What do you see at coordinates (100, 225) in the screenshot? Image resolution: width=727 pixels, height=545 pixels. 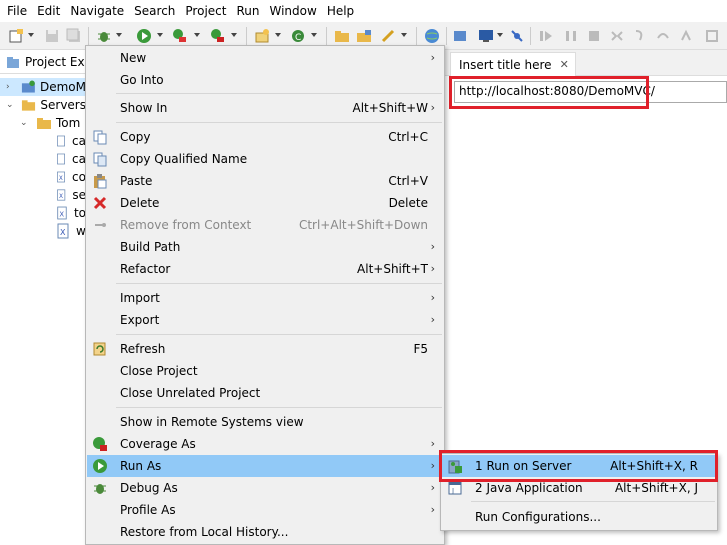 I see `remove-context-icon` at bounding box center [100, 225].